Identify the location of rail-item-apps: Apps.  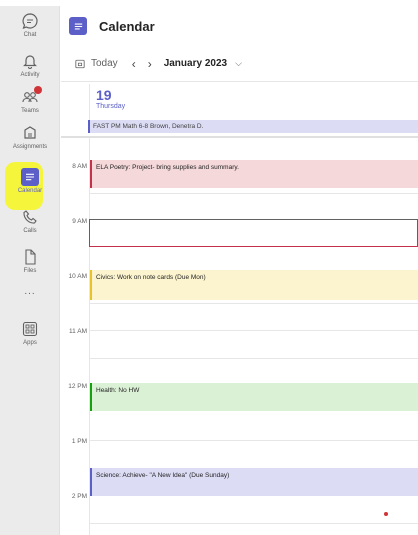
(30, 333).